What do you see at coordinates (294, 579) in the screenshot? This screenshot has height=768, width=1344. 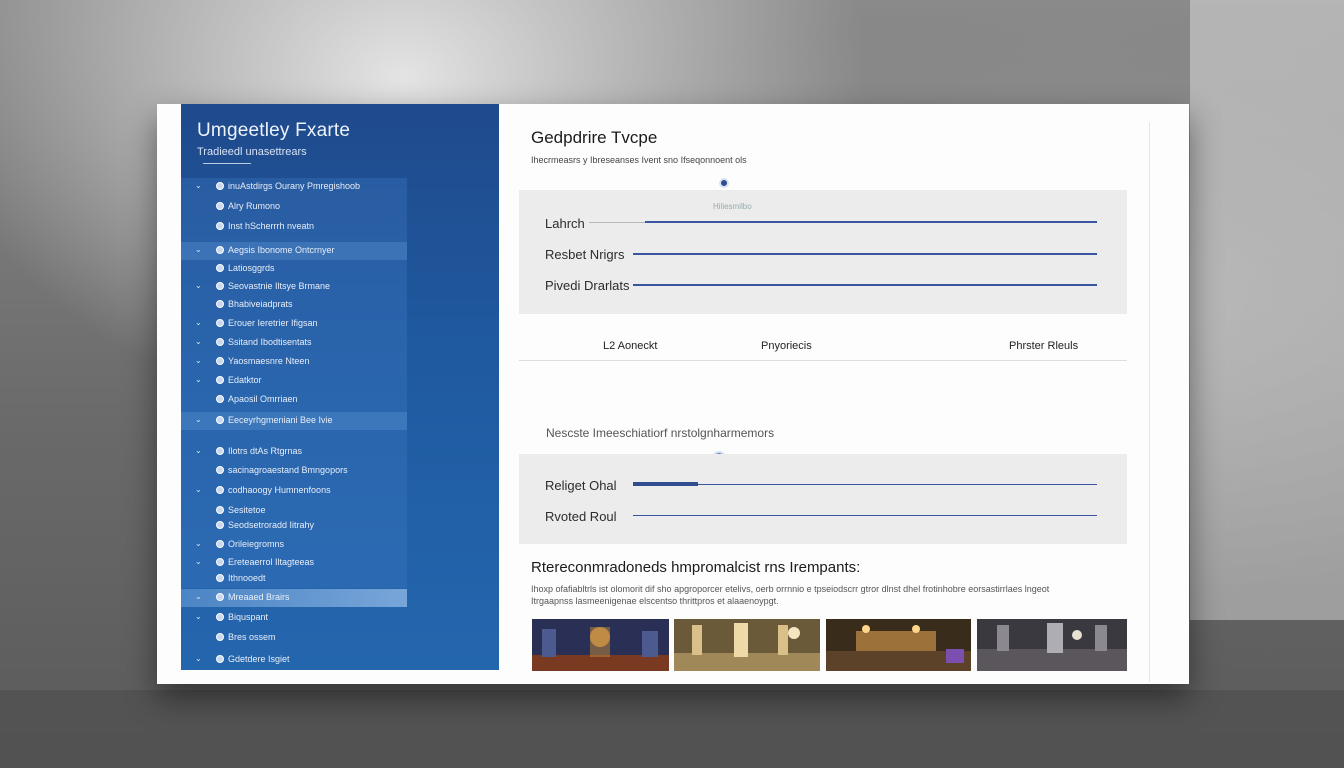 I see `sidebar-item: Ithnooedt` at bounding box center [294, 579].